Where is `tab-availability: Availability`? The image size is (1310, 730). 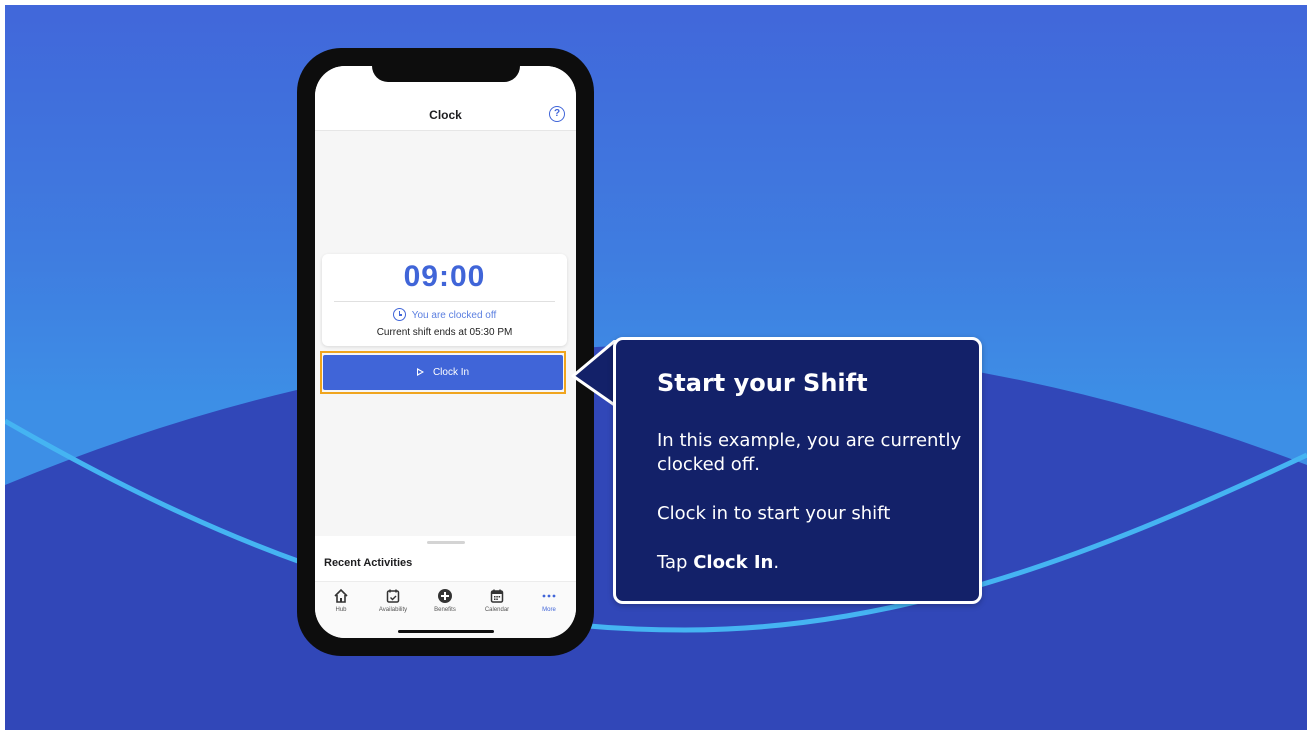 tab-availability: Availability is located at coordinates (393, 600).